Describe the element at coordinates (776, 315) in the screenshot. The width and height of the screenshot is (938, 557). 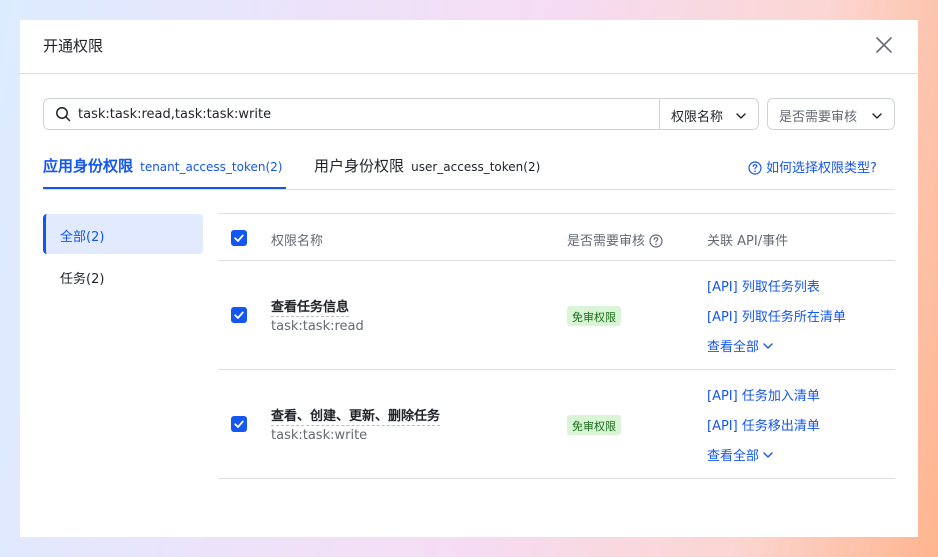
I see `api-link: [API] 列取任务所在清单` at that location.